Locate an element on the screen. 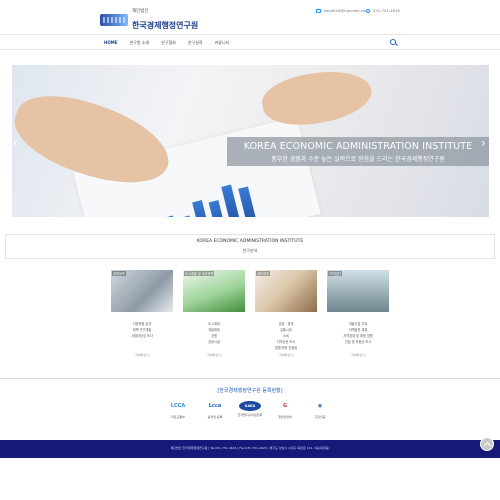  site-logo: 재단법인 한국경제행정연구원 is located at coordinates (149, 20).